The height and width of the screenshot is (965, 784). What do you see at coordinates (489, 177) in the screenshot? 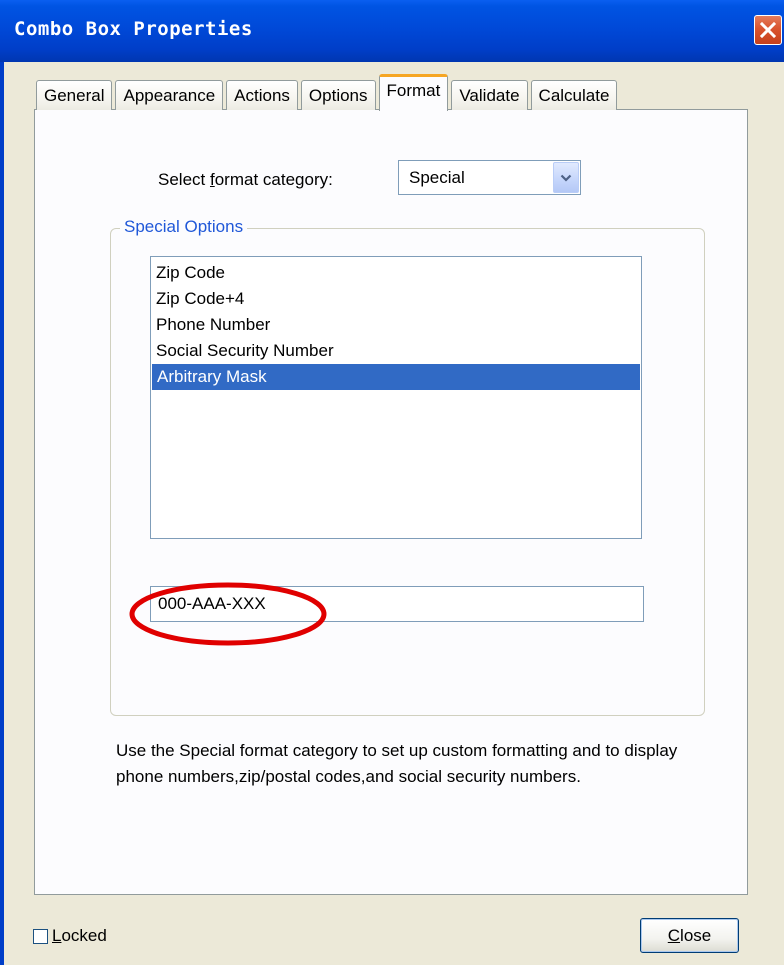
I see `format-category-select: Special` at bounding box center [489, 177].